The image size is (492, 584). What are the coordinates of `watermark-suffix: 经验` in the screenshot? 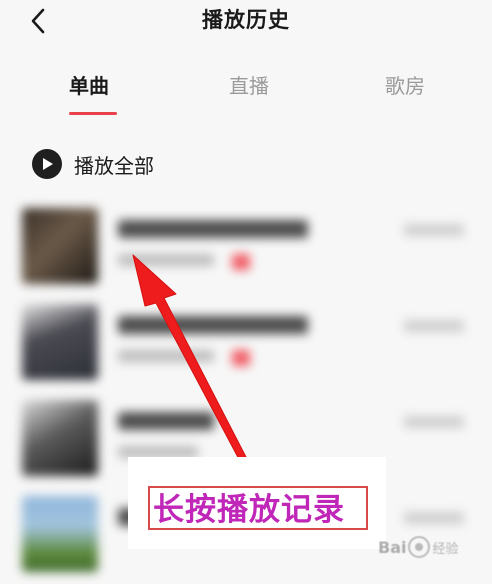 It's located at (445, 549).